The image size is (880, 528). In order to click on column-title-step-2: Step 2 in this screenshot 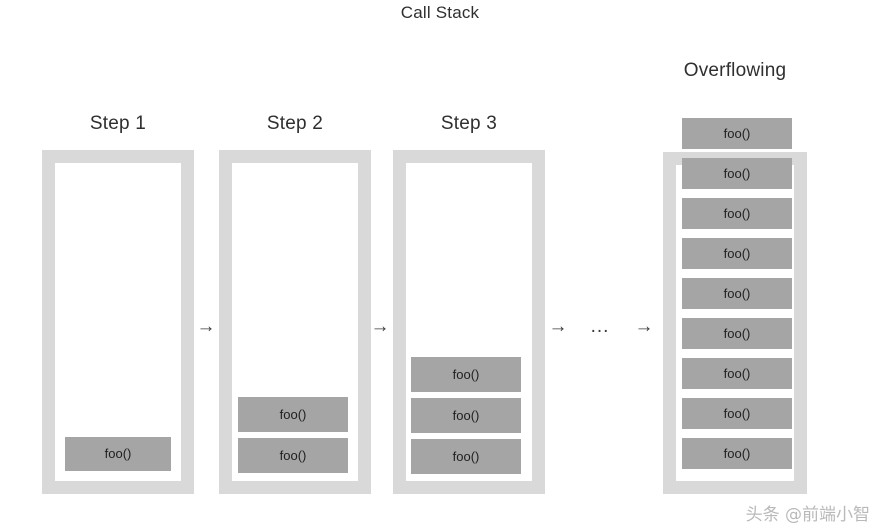, I will do `click(295, 123)`.